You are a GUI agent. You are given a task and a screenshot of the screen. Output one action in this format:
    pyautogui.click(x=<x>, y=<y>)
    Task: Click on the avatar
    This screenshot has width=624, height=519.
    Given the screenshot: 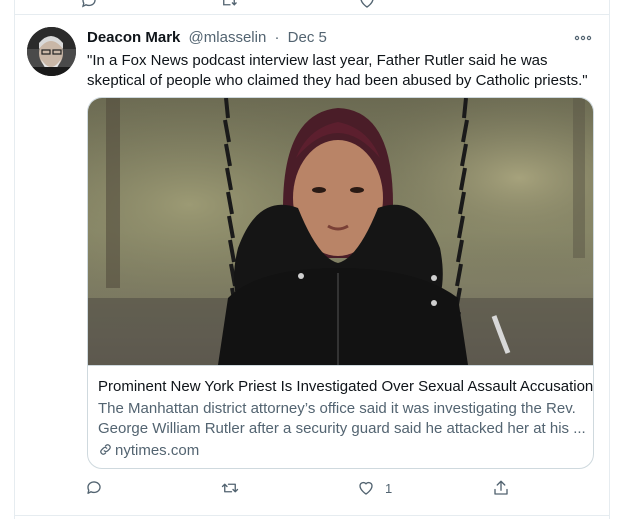 What is the action you would take?
    pyautogui.click(x=51, y=51)
    